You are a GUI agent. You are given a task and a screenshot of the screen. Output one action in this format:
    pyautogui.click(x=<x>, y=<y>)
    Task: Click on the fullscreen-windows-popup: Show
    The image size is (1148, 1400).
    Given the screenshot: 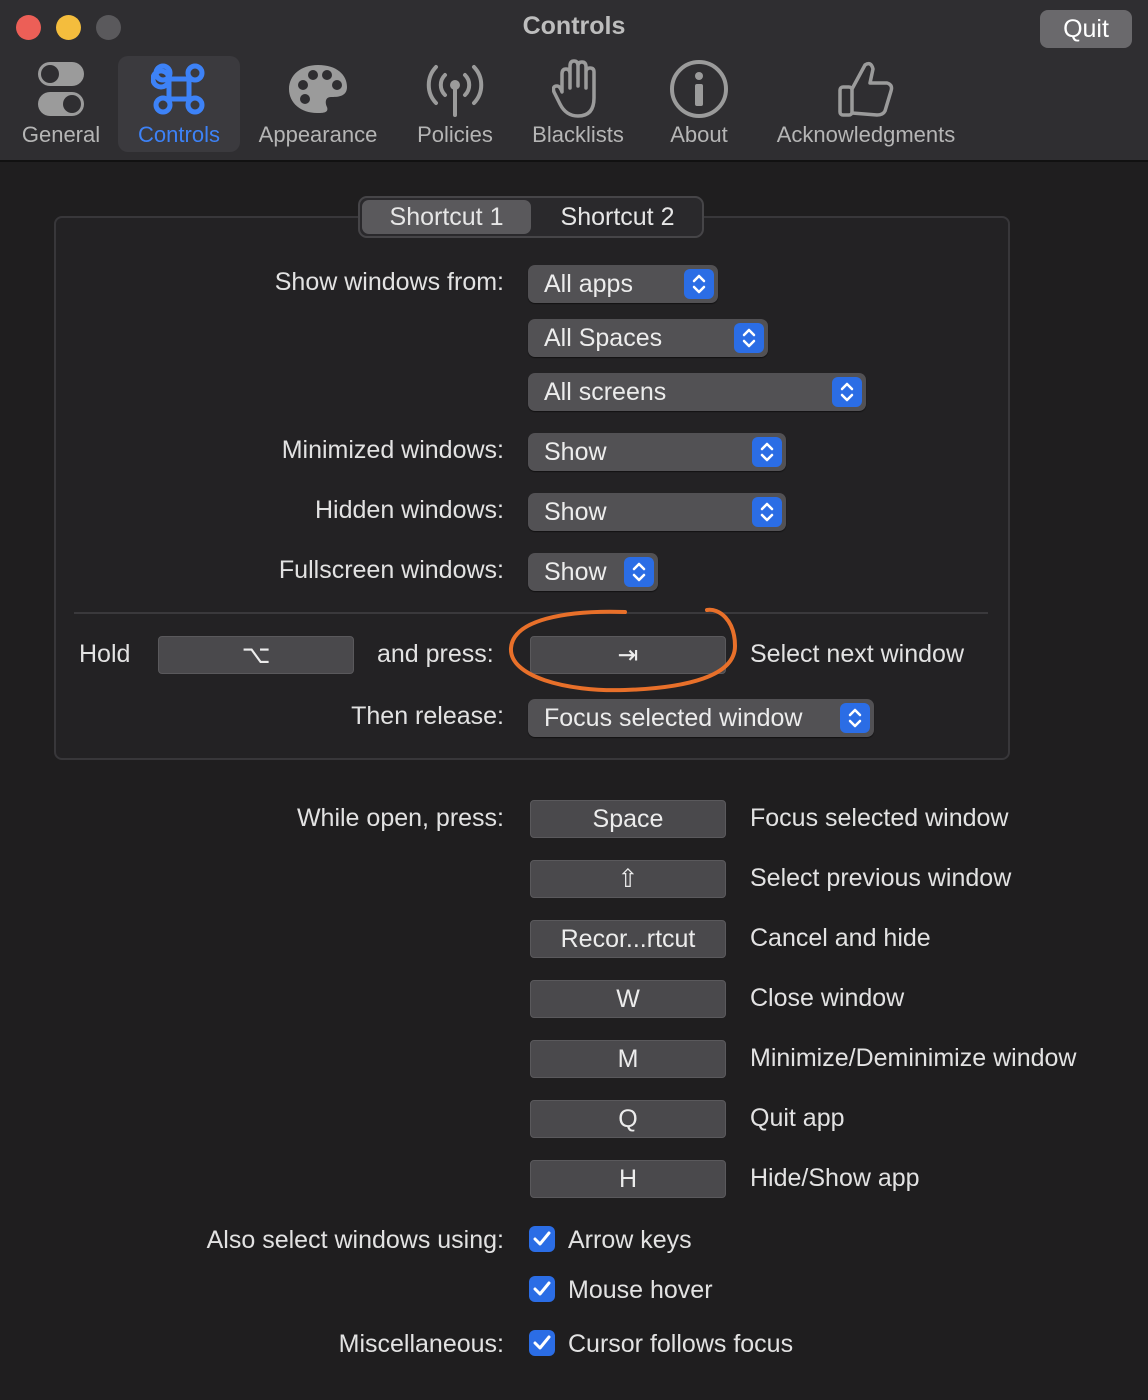 What is the action you would take?
    pyautogui.click(x=593, y=572)
    